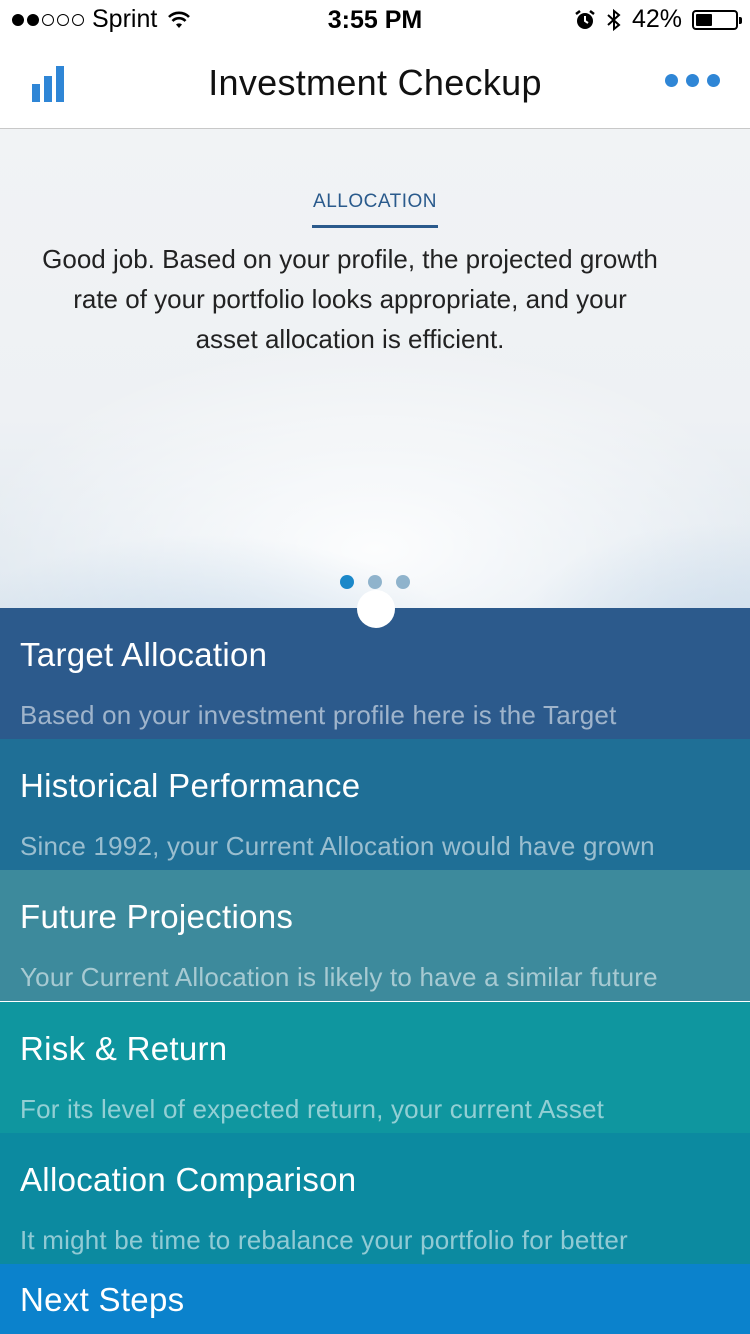 The height and width of the screenshot is (1334, 750). What do you see at coordinates (375, 20) in the screenshot?
I see `status-bar: Sprint 3:55 PM 42%` at bounding box center [375, 20].